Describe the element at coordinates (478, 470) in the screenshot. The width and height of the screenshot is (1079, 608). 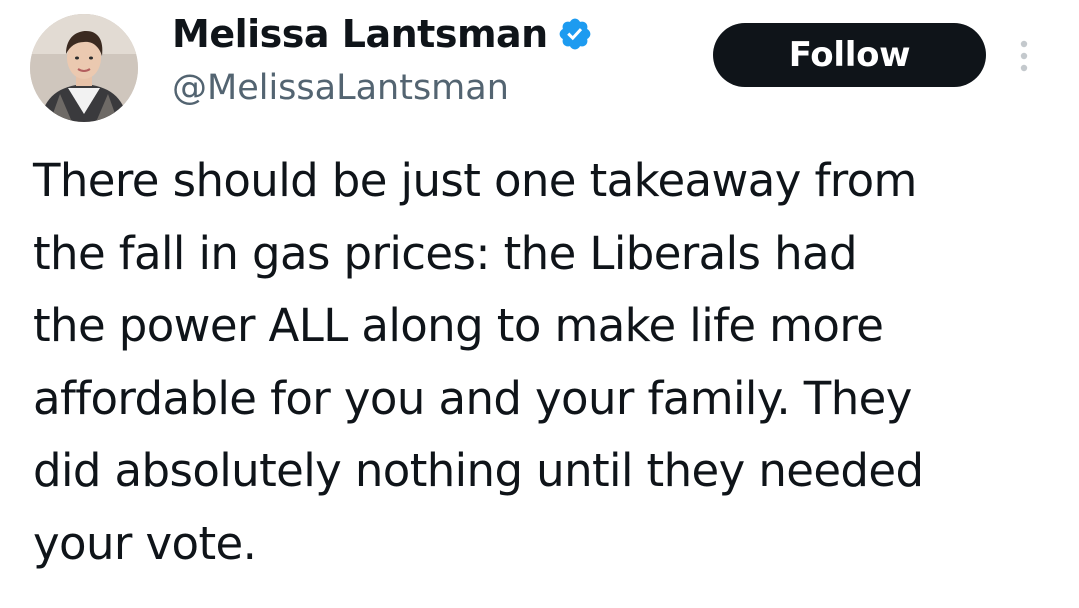
I see `tweet-text-line: did absolutely nothing until they needed` at that location.